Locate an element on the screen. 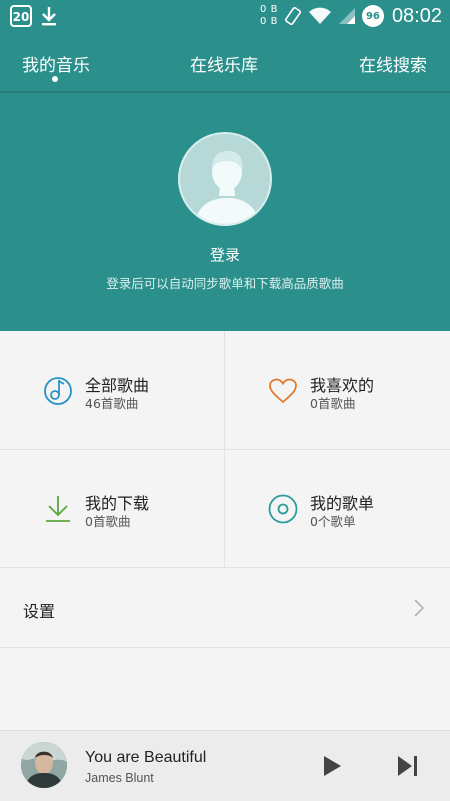 The width and height of the screenshot is (450, 801). battery-icon: 96 is located at coordinates (372, 16).